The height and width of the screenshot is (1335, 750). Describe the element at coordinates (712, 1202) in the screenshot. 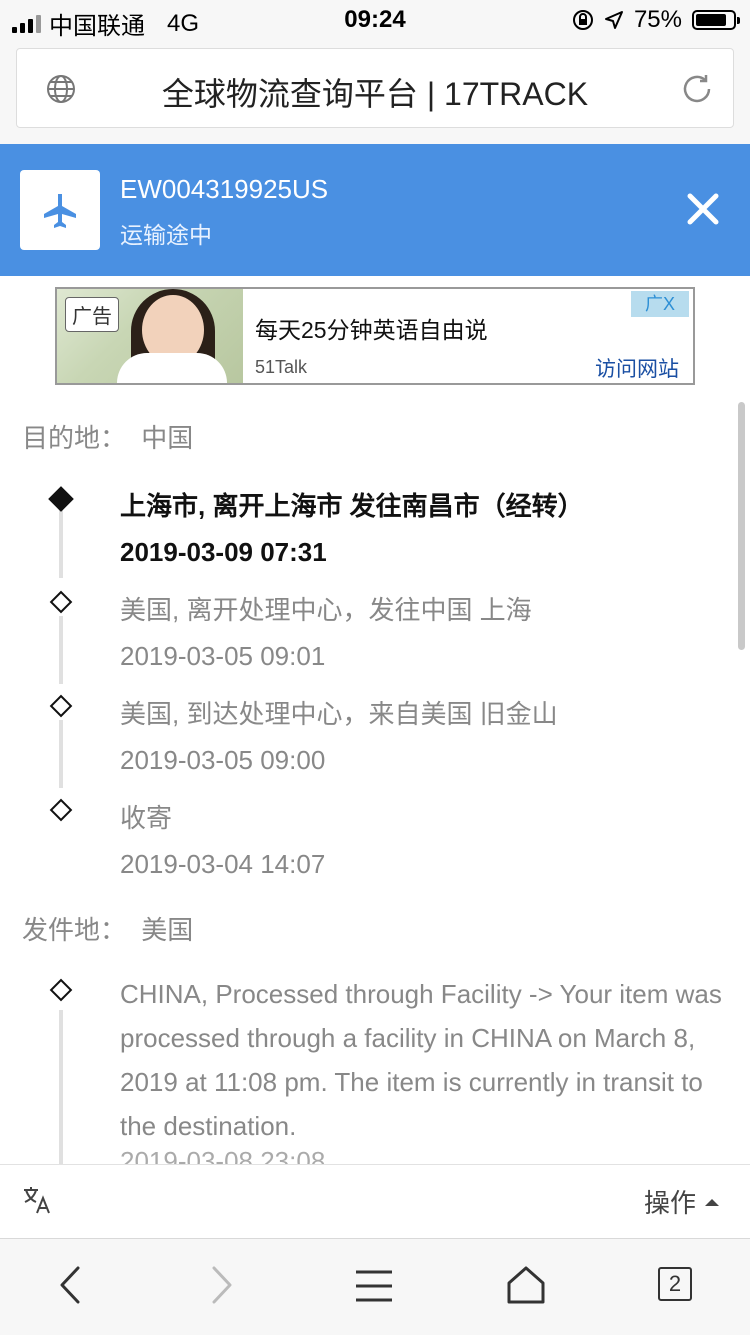

I see `caret-up-icon` at that location.